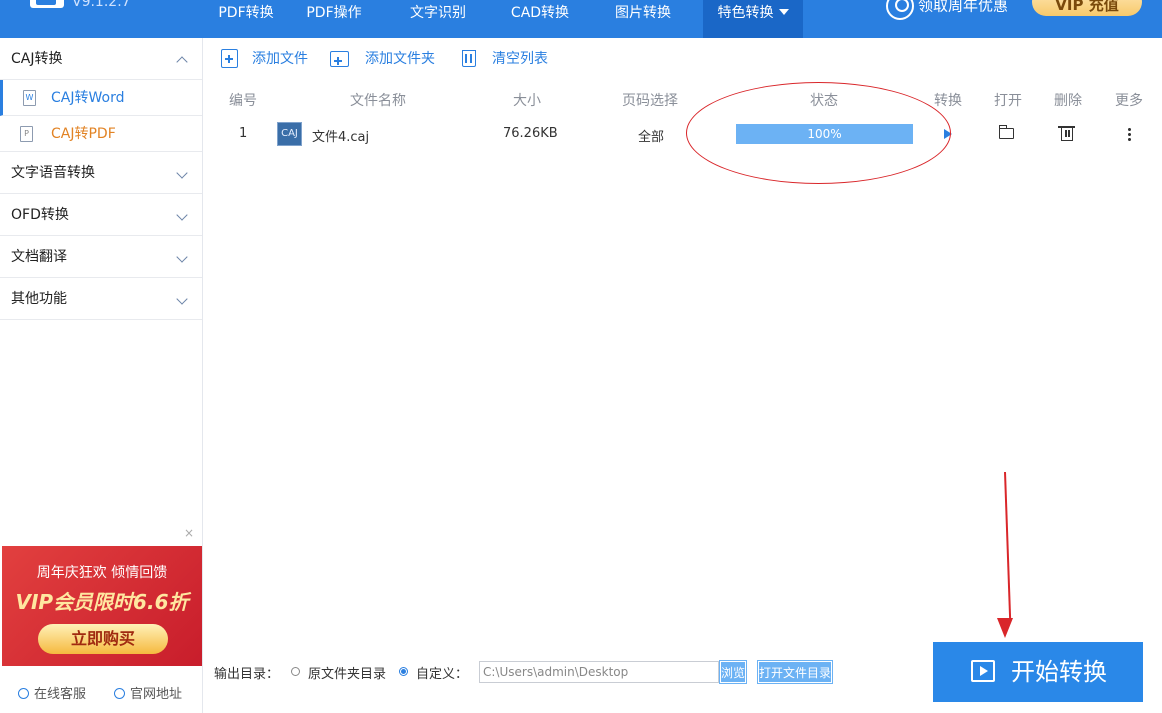 The image size is (1162, 713). I want to click on caret-down-icon, so click(783, 12).